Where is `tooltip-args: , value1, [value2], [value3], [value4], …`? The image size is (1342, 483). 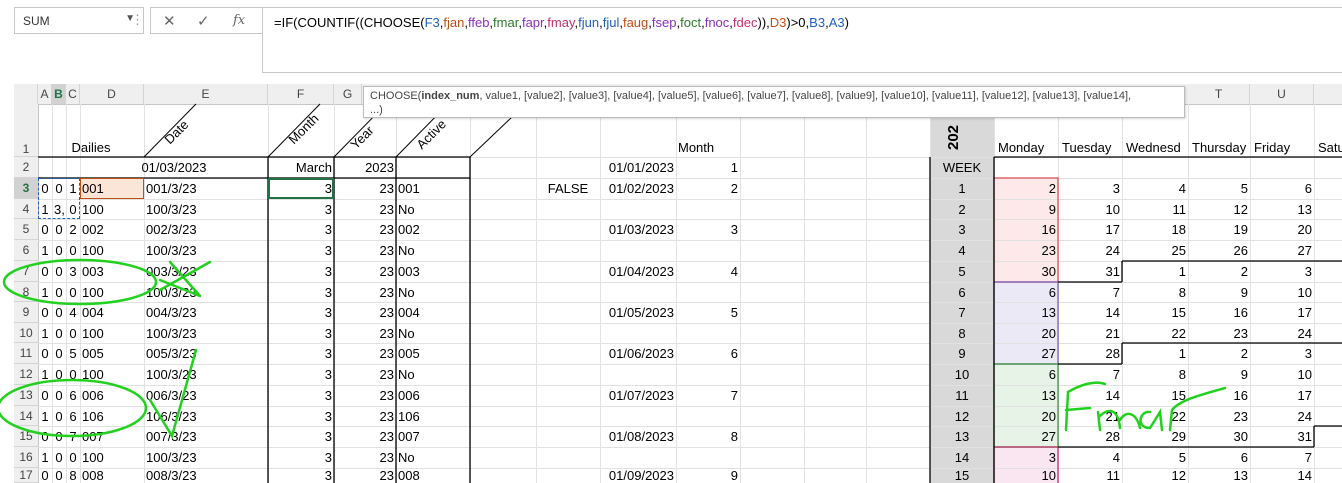 tooltip-args: , value1, [value2], [value3], [value4], … is located at coordinates (805, 96).